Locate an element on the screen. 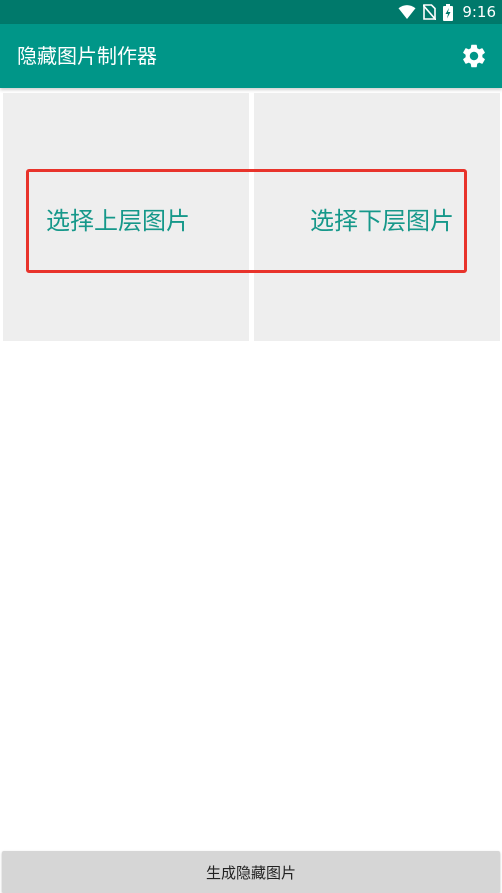  settings-button is located at coordinates (474, 56).